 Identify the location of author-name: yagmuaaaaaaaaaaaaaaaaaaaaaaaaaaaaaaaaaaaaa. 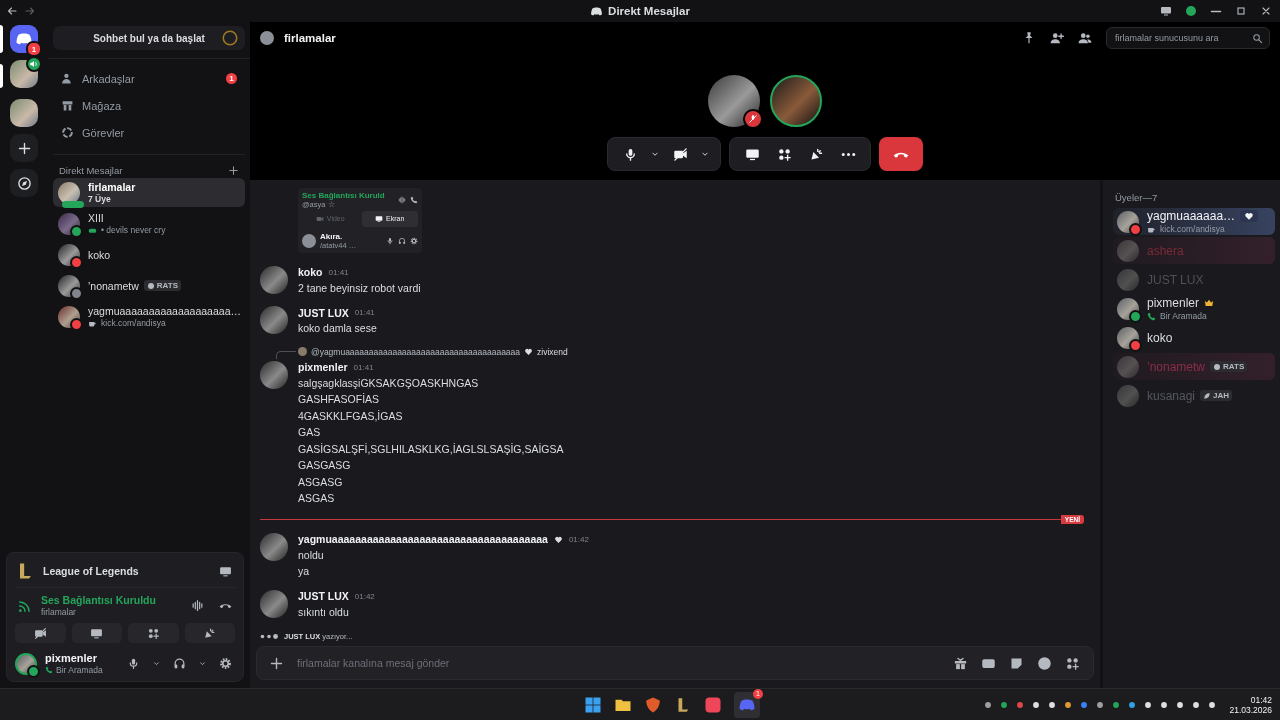
(423, 539).